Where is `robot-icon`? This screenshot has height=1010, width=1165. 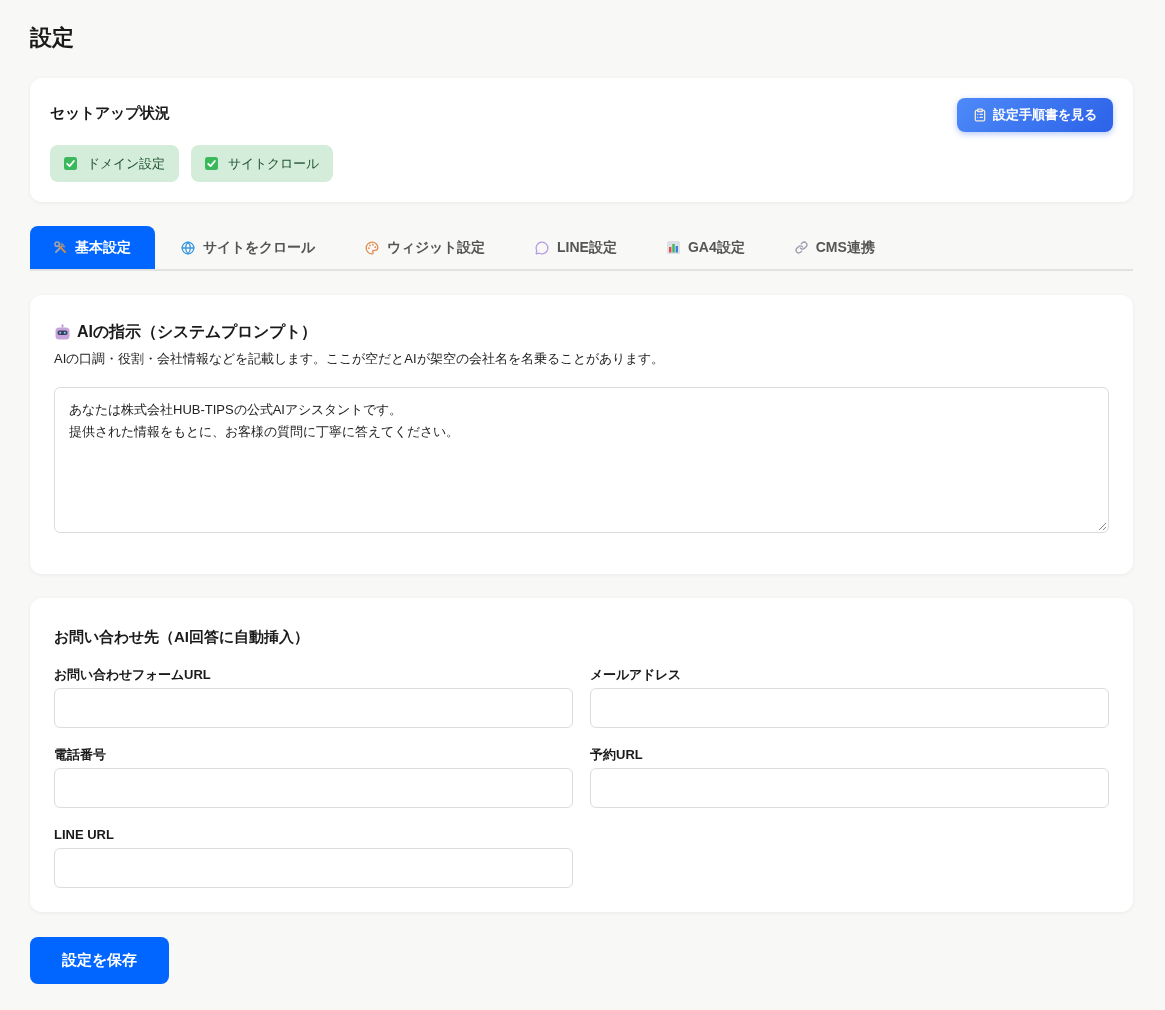
robot-icon is located at coordinates (62, 332).